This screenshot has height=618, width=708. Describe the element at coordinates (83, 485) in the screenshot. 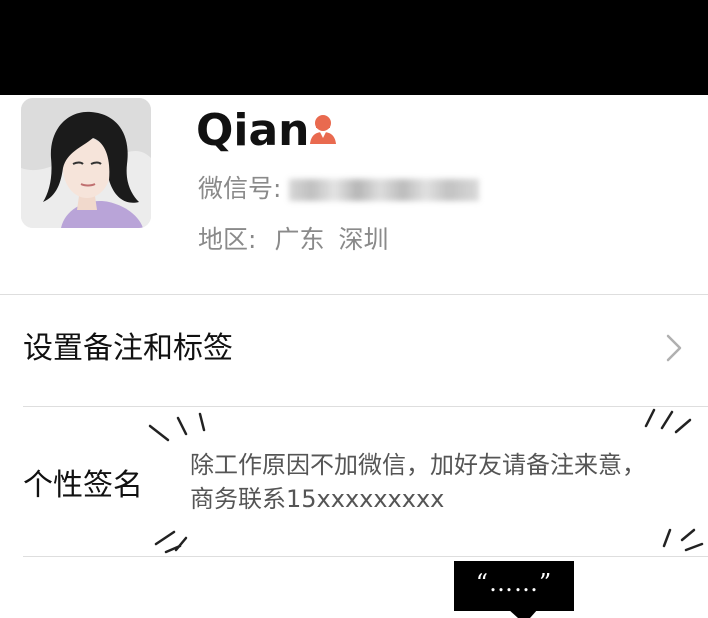

I see `signature-label: 个性签名` at that location.